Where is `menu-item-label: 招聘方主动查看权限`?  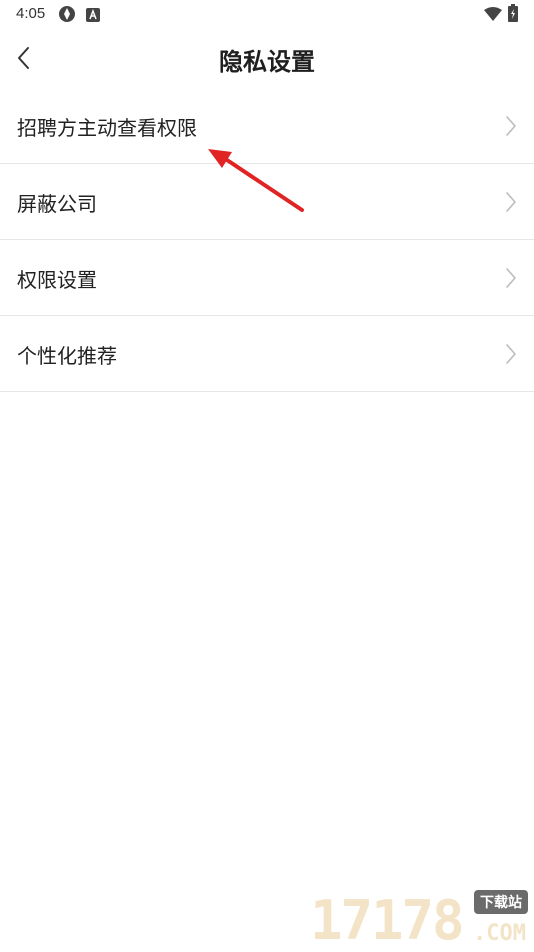 menu-item-label: 招聘方主动查看权限 is located at coordinates (107, 128).